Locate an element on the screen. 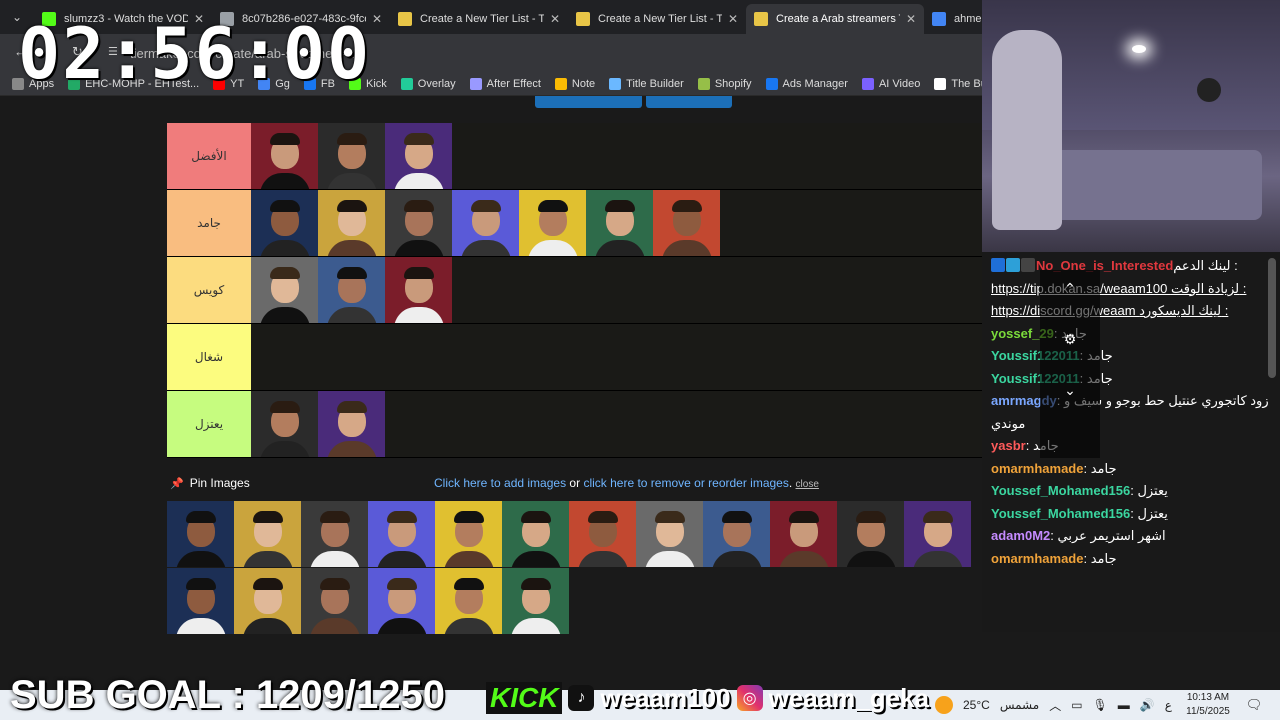  tier-label: شغال is located at coordinates (209, 357).